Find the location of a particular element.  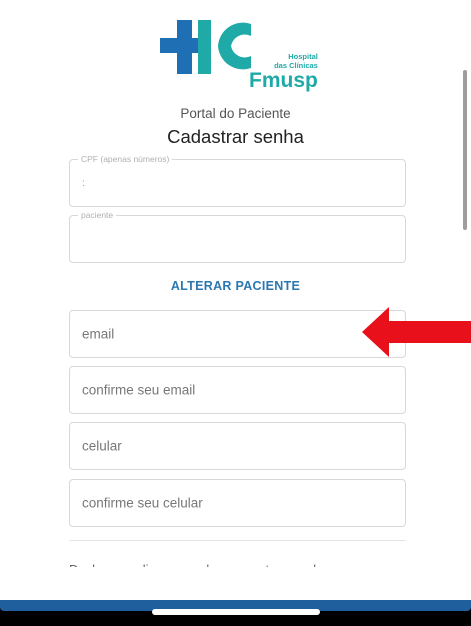

system-navigation-bar is located at coordinates (235, 613).